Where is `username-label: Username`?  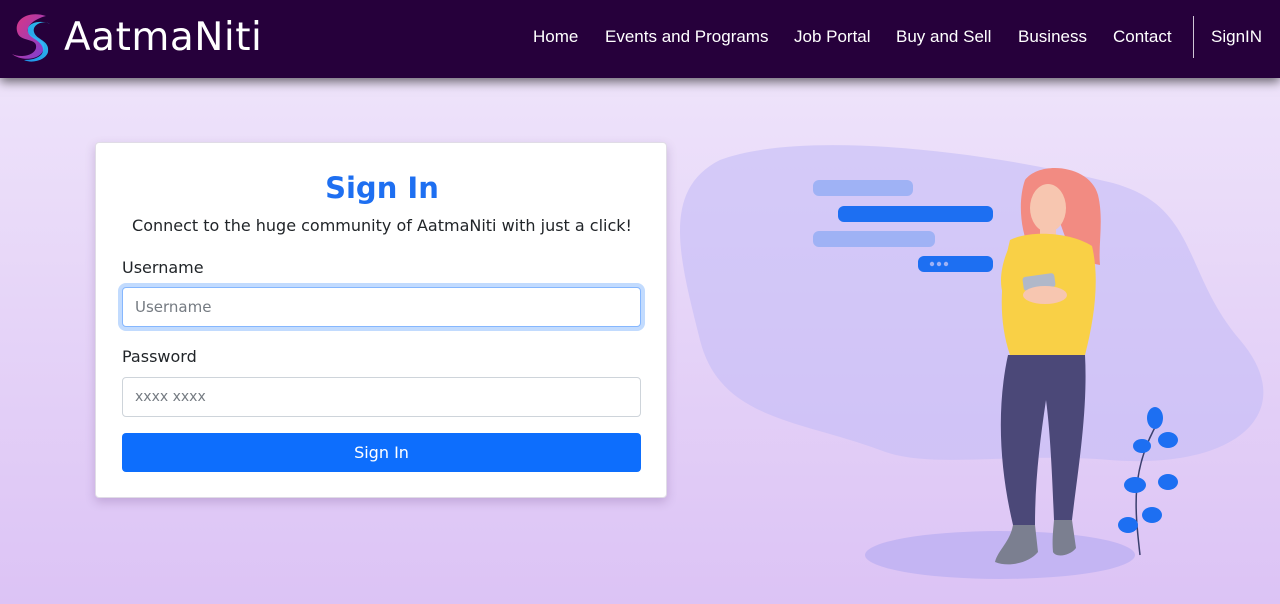
username-label: Username is located at coordinates (163, 267).